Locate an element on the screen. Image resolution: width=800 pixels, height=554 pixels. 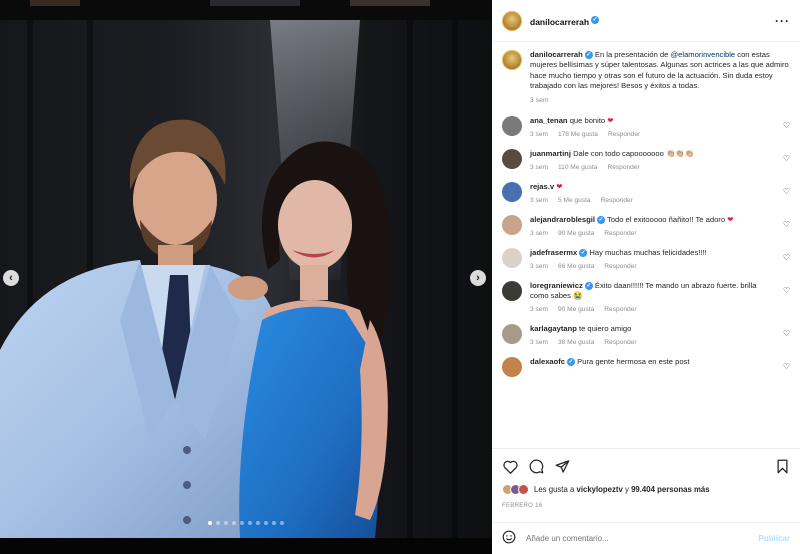
comment-emoji: ❤ is located at coordinates (730, 219).